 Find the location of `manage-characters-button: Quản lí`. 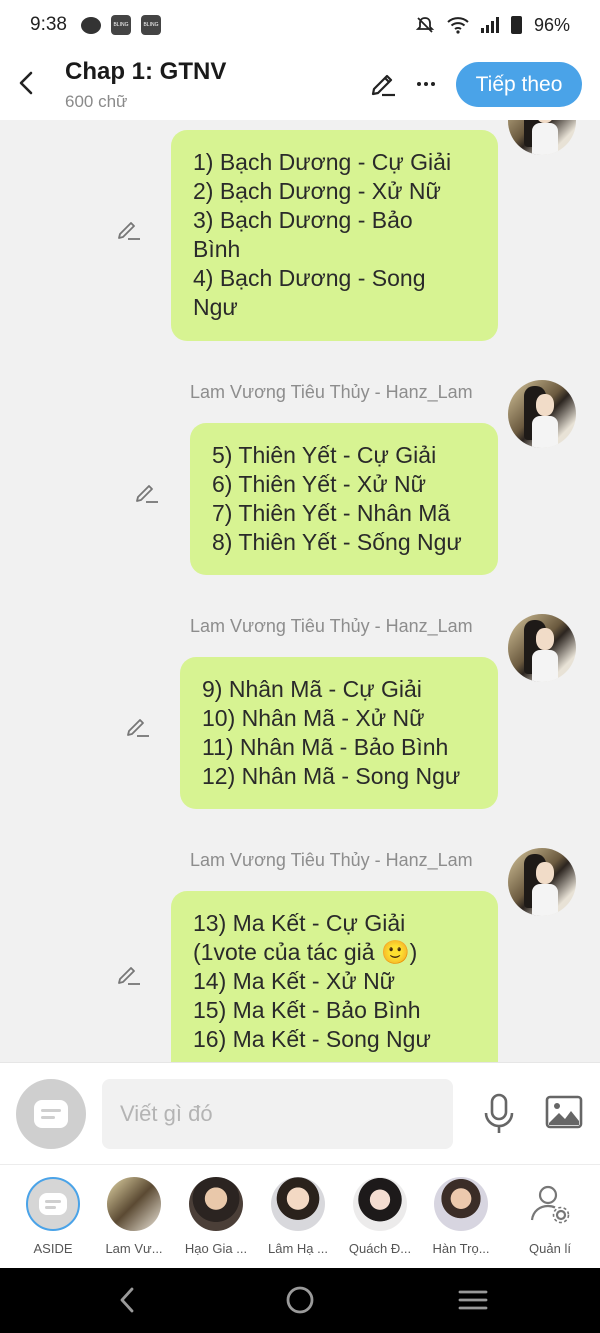

manage-characters-button: Quản lí is located at coordinates (550, 1216).